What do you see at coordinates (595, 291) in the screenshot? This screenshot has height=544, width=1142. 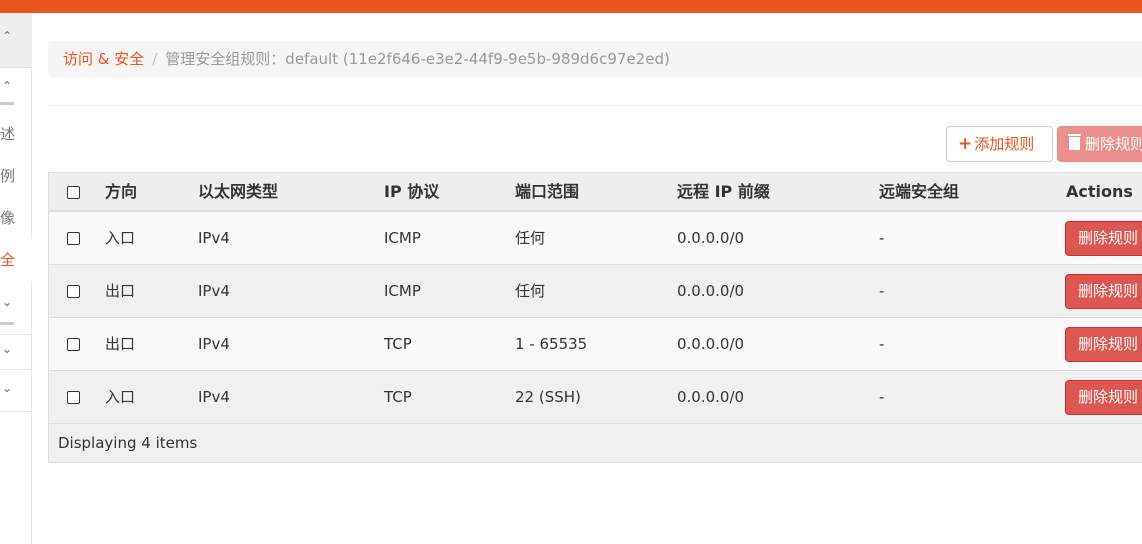 I see `table-row: 出口 IPv4 ICMP 任何 0.0.0.0/0 - 删除规则` at bounding box center [595, 291].